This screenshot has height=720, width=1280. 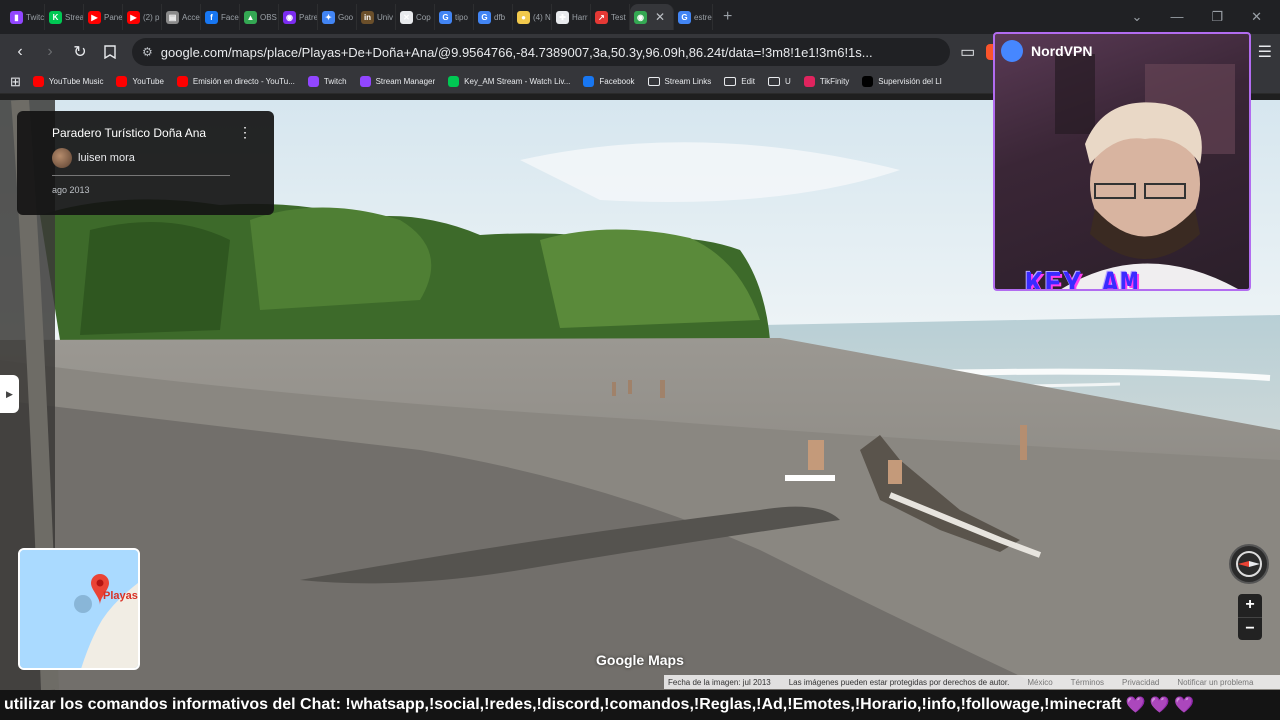 I want to click on tab-label: Univ, so click(x=385, y=17).